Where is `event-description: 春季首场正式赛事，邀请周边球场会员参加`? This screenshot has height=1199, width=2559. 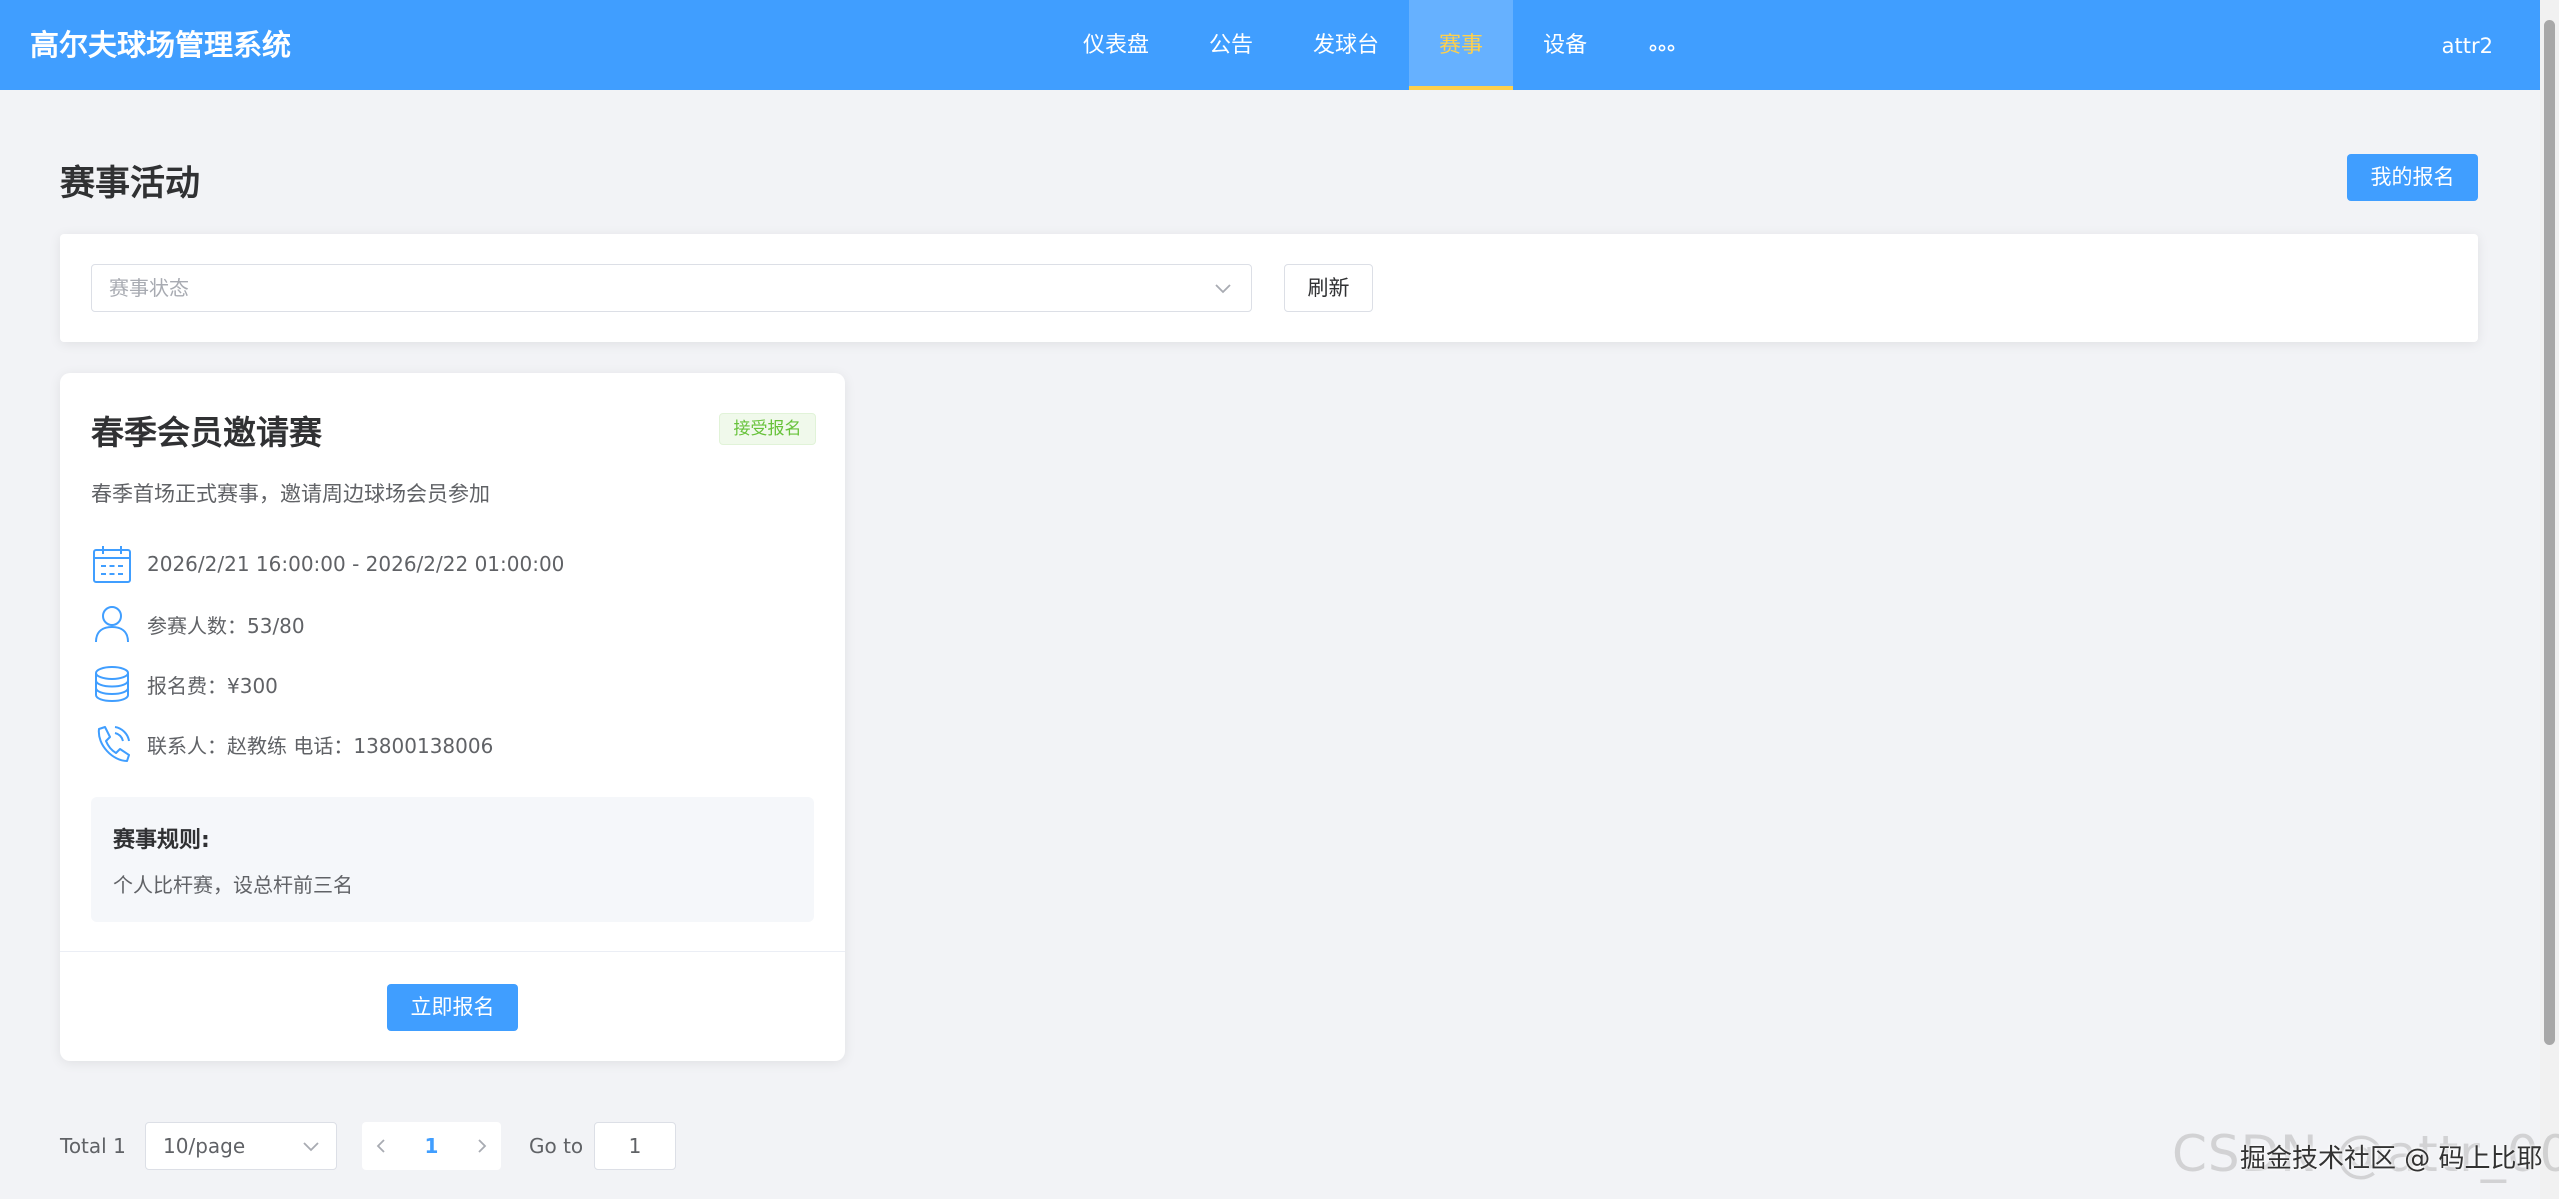 event-description: 春季首场正式赛事，邀请周边球场会员参加 is located at coordinates (290, 494).